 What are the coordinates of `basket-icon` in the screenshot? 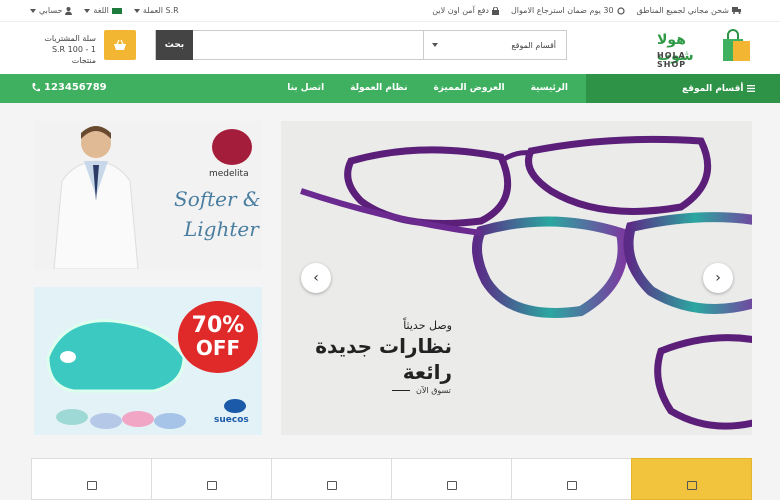 It's located at (120, 44).